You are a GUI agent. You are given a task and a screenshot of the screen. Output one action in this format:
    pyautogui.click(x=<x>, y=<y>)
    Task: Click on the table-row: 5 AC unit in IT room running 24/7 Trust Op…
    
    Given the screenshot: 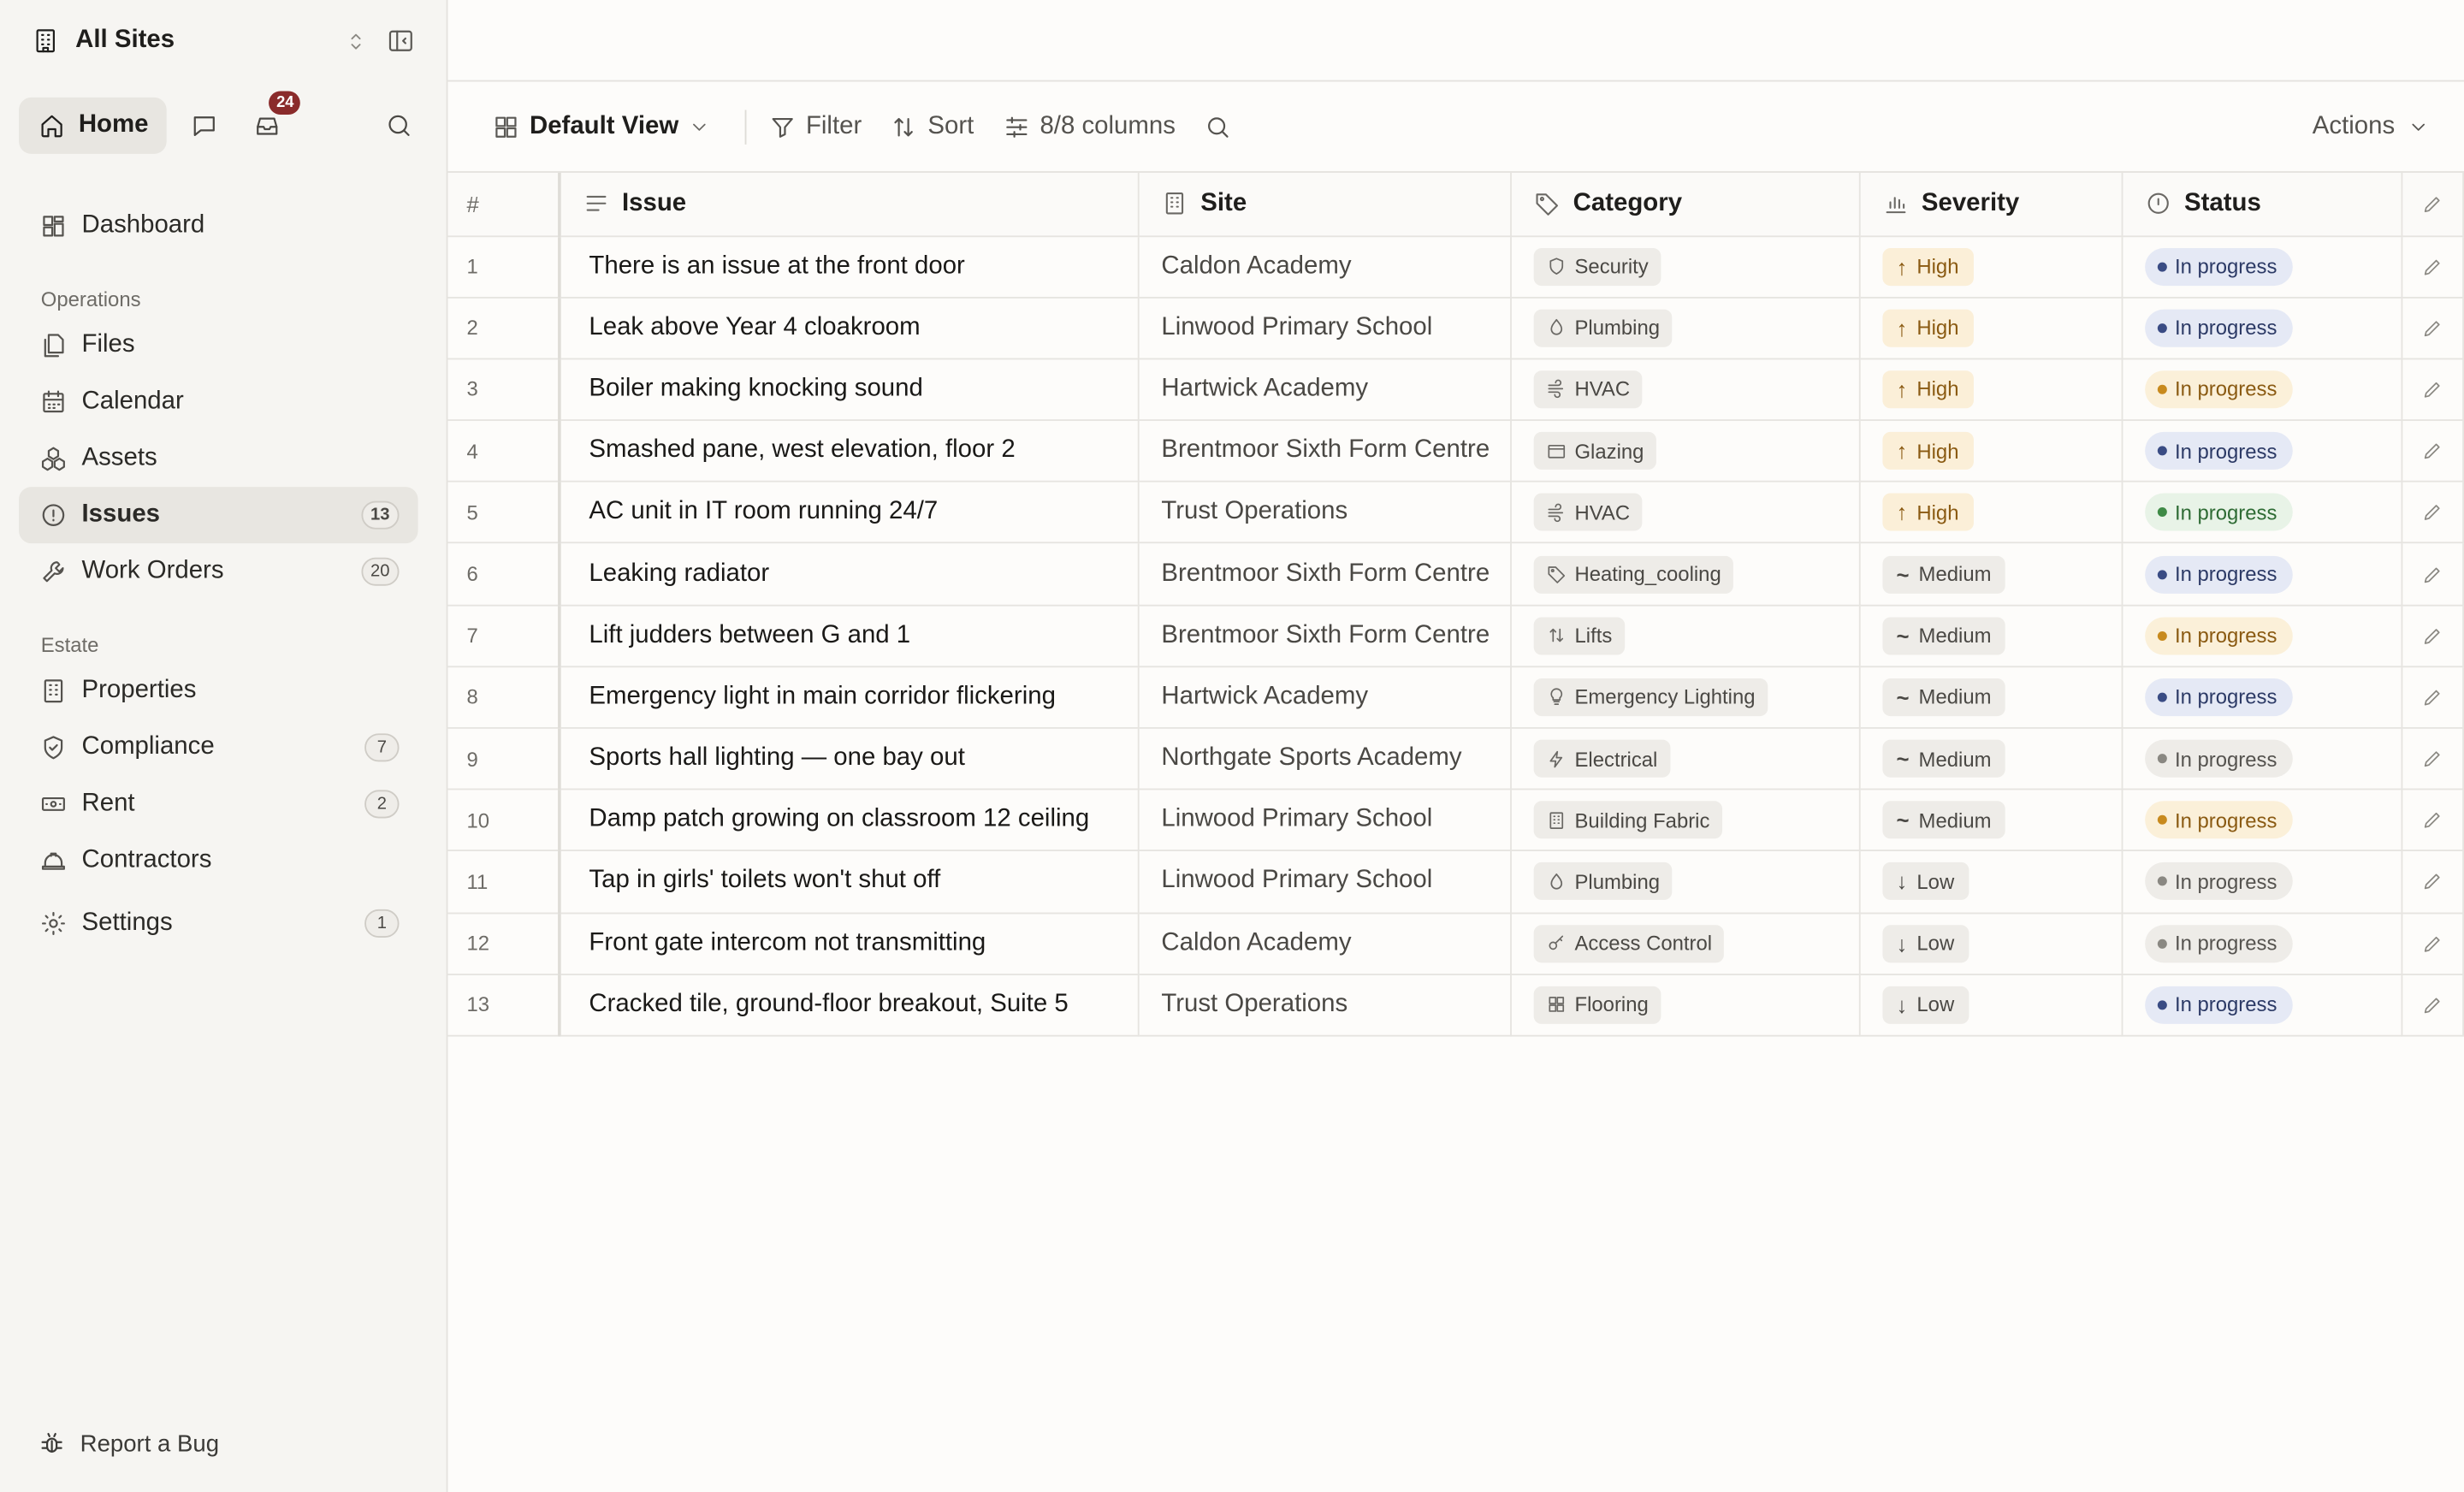 What is the action you would take?
    pyautogui.click(x=1455, y=513)
    